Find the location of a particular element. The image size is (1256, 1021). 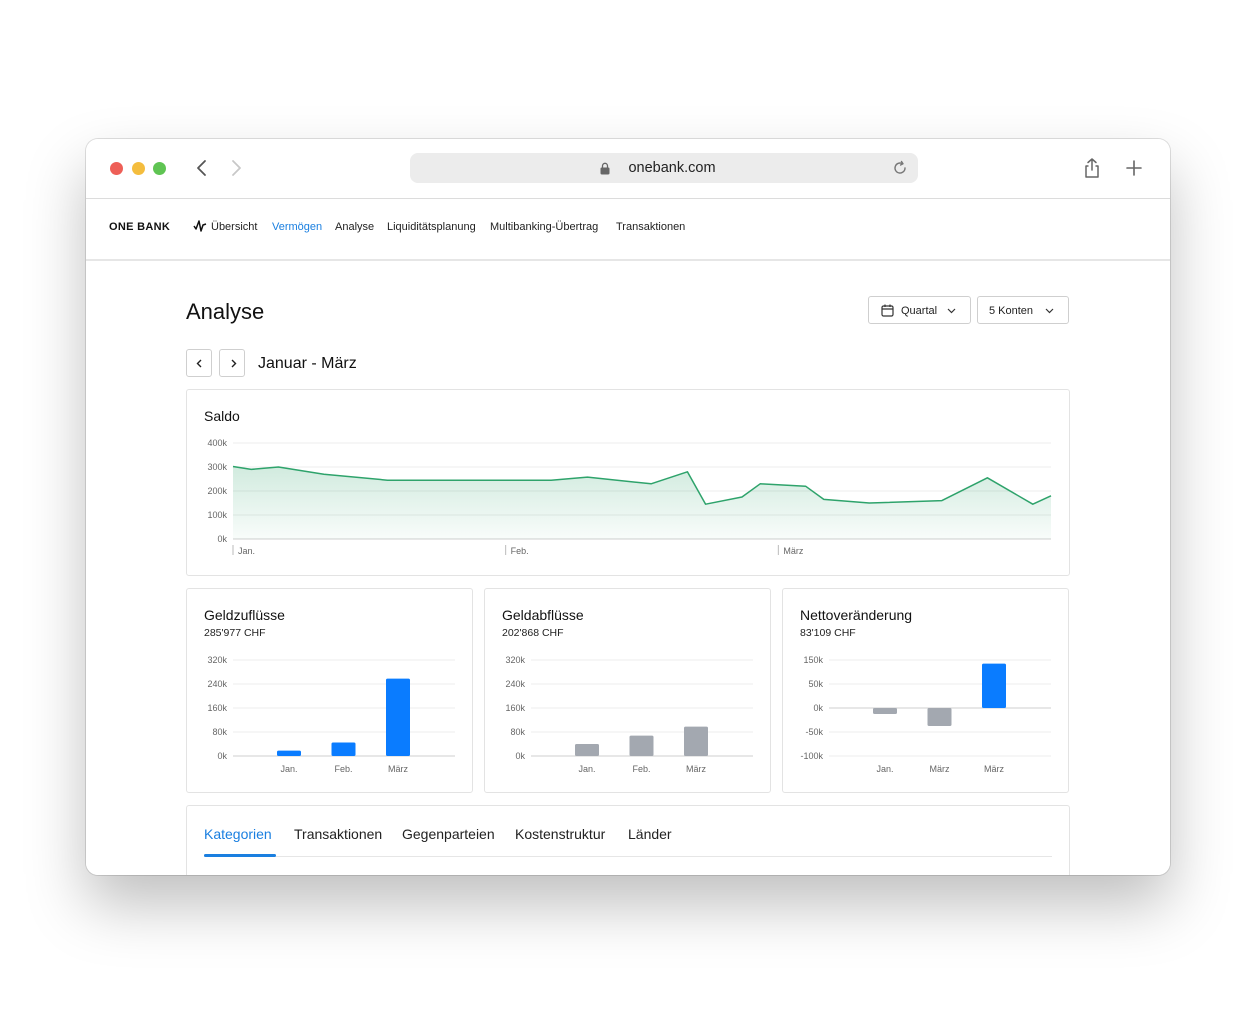

next-period-button is located at coordinates (232, 363).